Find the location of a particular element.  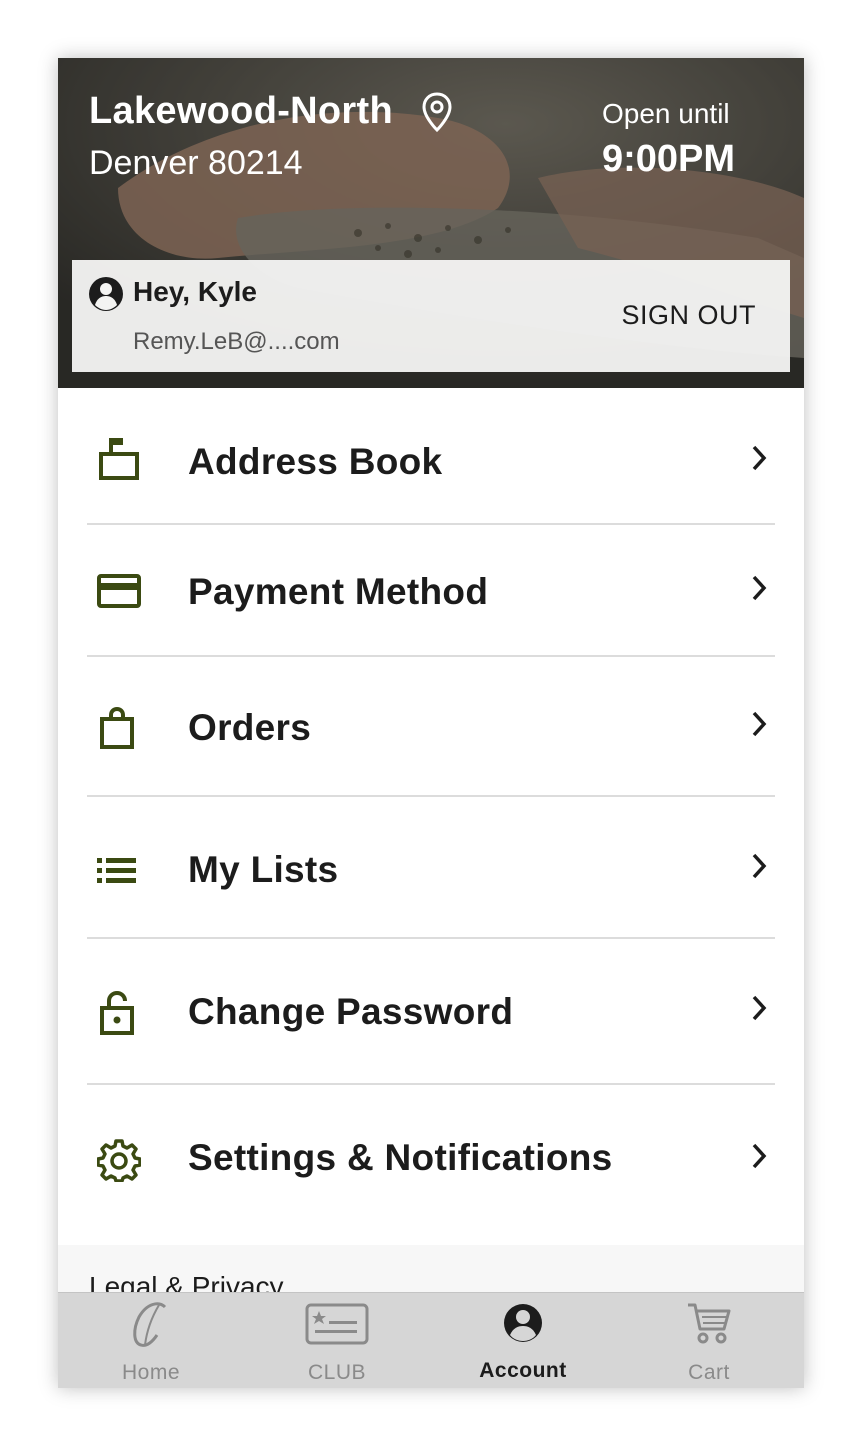

tab-cart: Cart is located at coordinates (709, 1340).